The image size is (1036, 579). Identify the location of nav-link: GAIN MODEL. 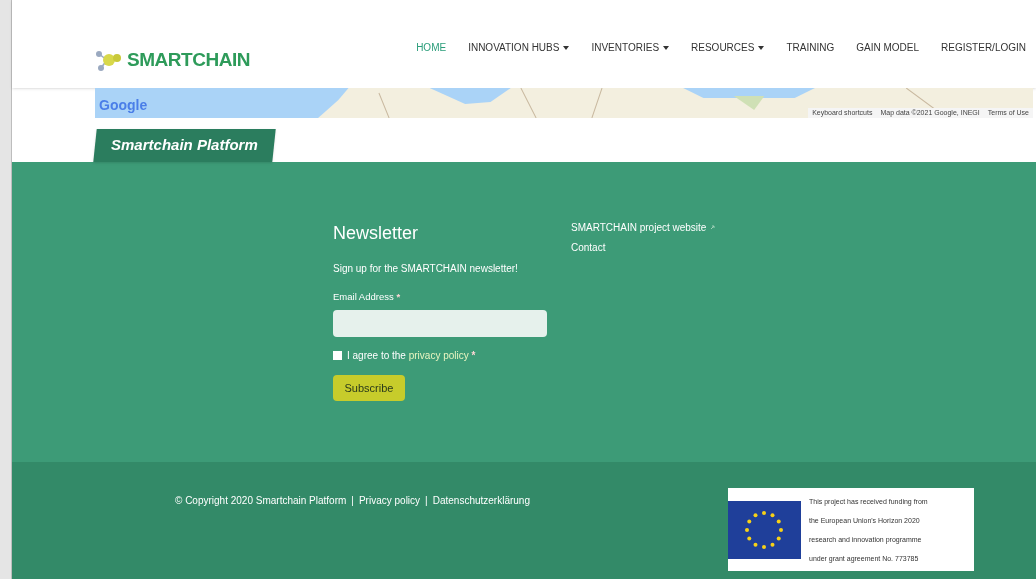
(887, 47).